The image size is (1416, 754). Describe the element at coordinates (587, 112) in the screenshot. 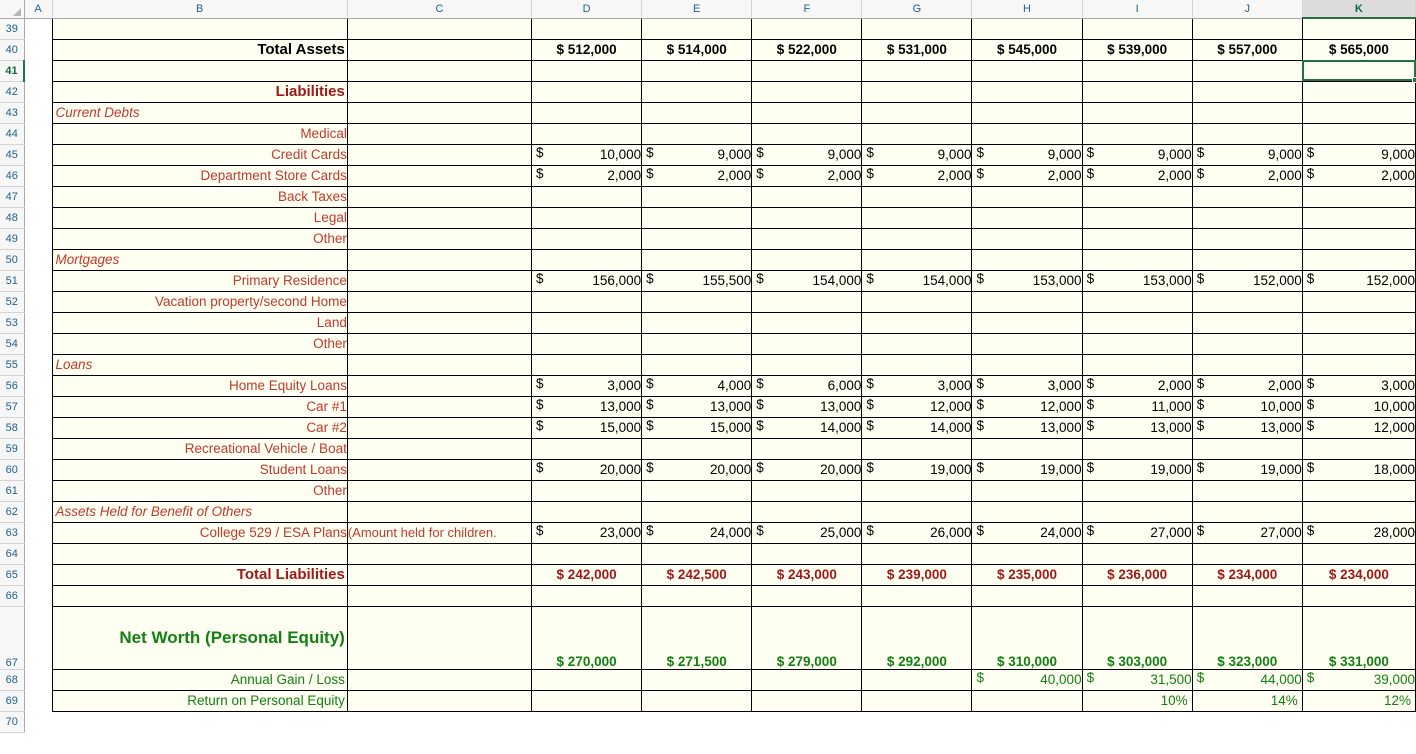

I see `cell-D43` at that location.